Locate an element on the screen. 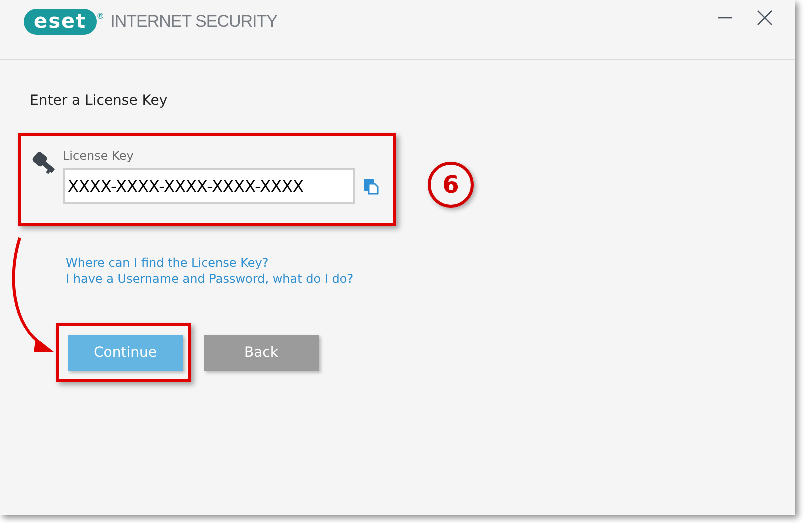 The height and width of the screenshot is (523, 805). continue-button: Continue is located at coordinates (125, 353).